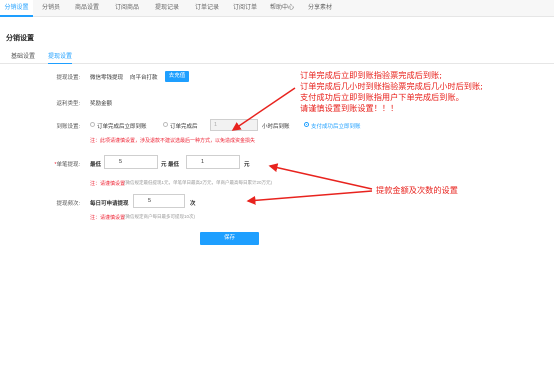 The width and height of the screenshot is (554, 387). Describe the element at coordinates (371, 75) in the screenshot. I see `annotation-settle-line-1: 订单完成后立即到账指验票完成后到账;` at that location.